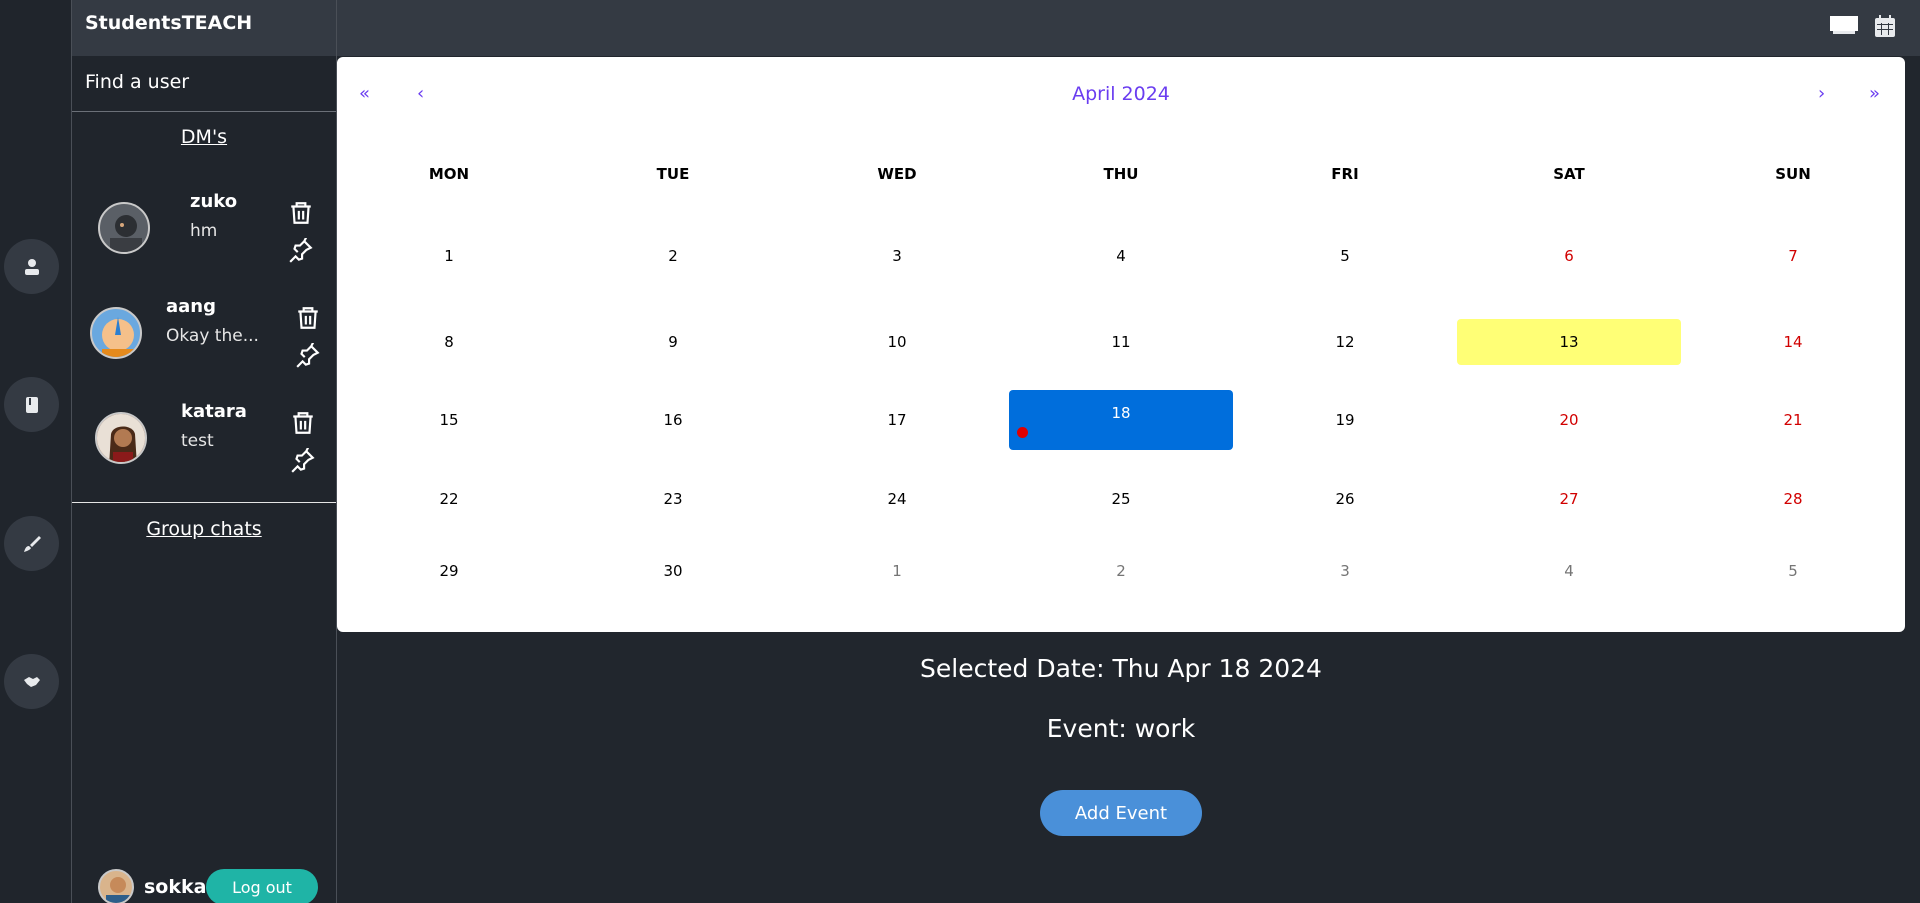  What do you see at coordinates (449, 342) in the screenshot?
I see `day-cell: 8` at bounding box center [449, 342].